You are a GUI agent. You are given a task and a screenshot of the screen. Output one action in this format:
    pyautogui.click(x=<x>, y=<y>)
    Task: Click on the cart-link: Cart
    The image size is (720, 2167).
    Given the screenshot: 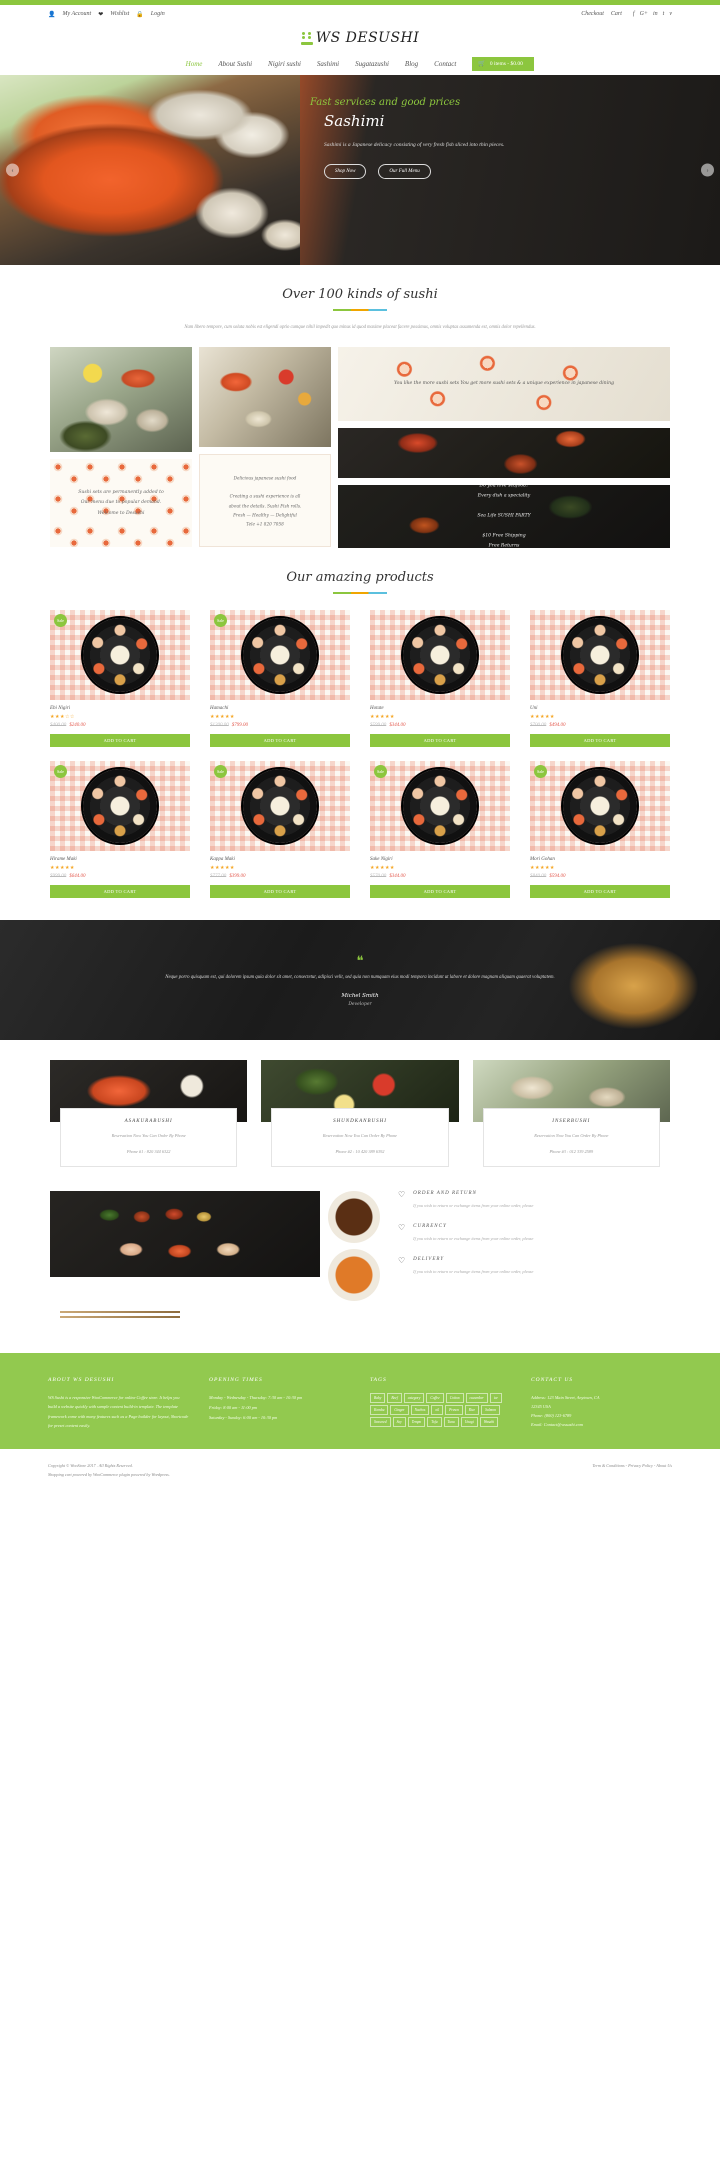 What is the action you would take?
    pyautogui.click(x=616, y=14)
    